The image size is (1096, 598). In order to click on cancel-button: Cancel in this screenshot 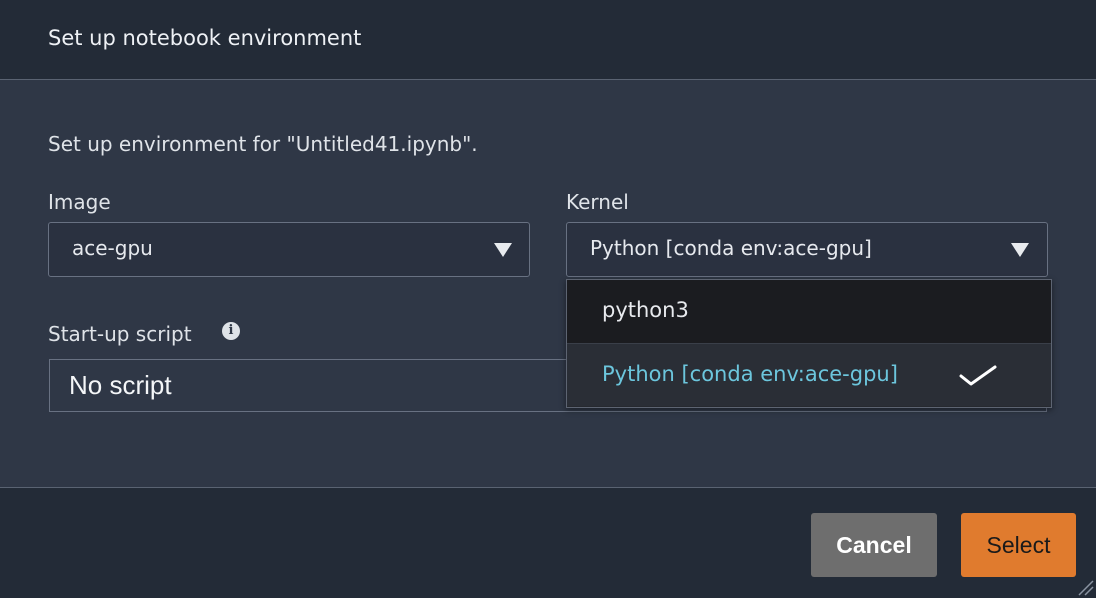, I will do `click(874, 545)`.